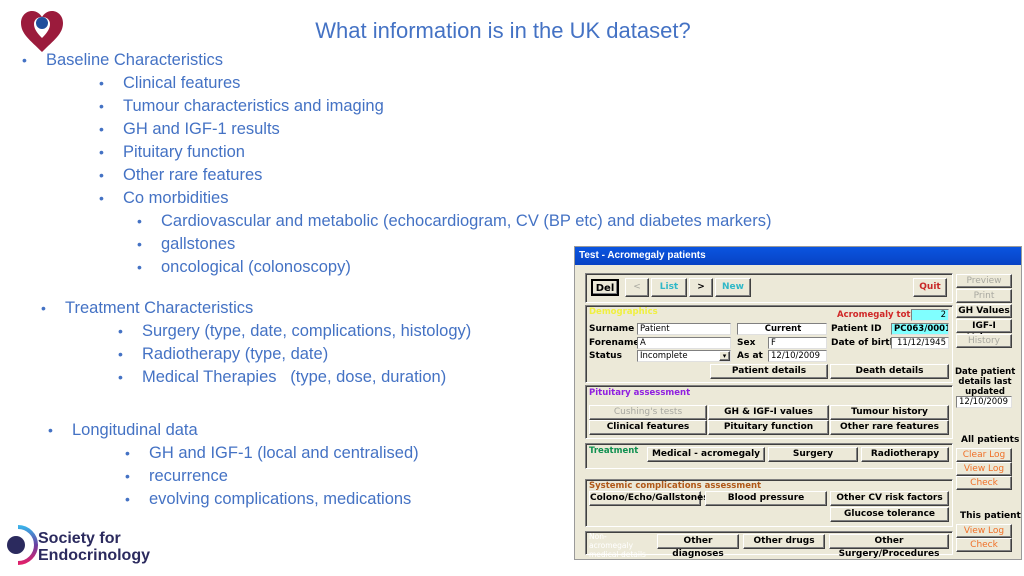 The height and width of the screenshot is (576, 1024). I want to click on other-surgery-procedures-button: Other Surgery/Procedures, so click(889, 546).